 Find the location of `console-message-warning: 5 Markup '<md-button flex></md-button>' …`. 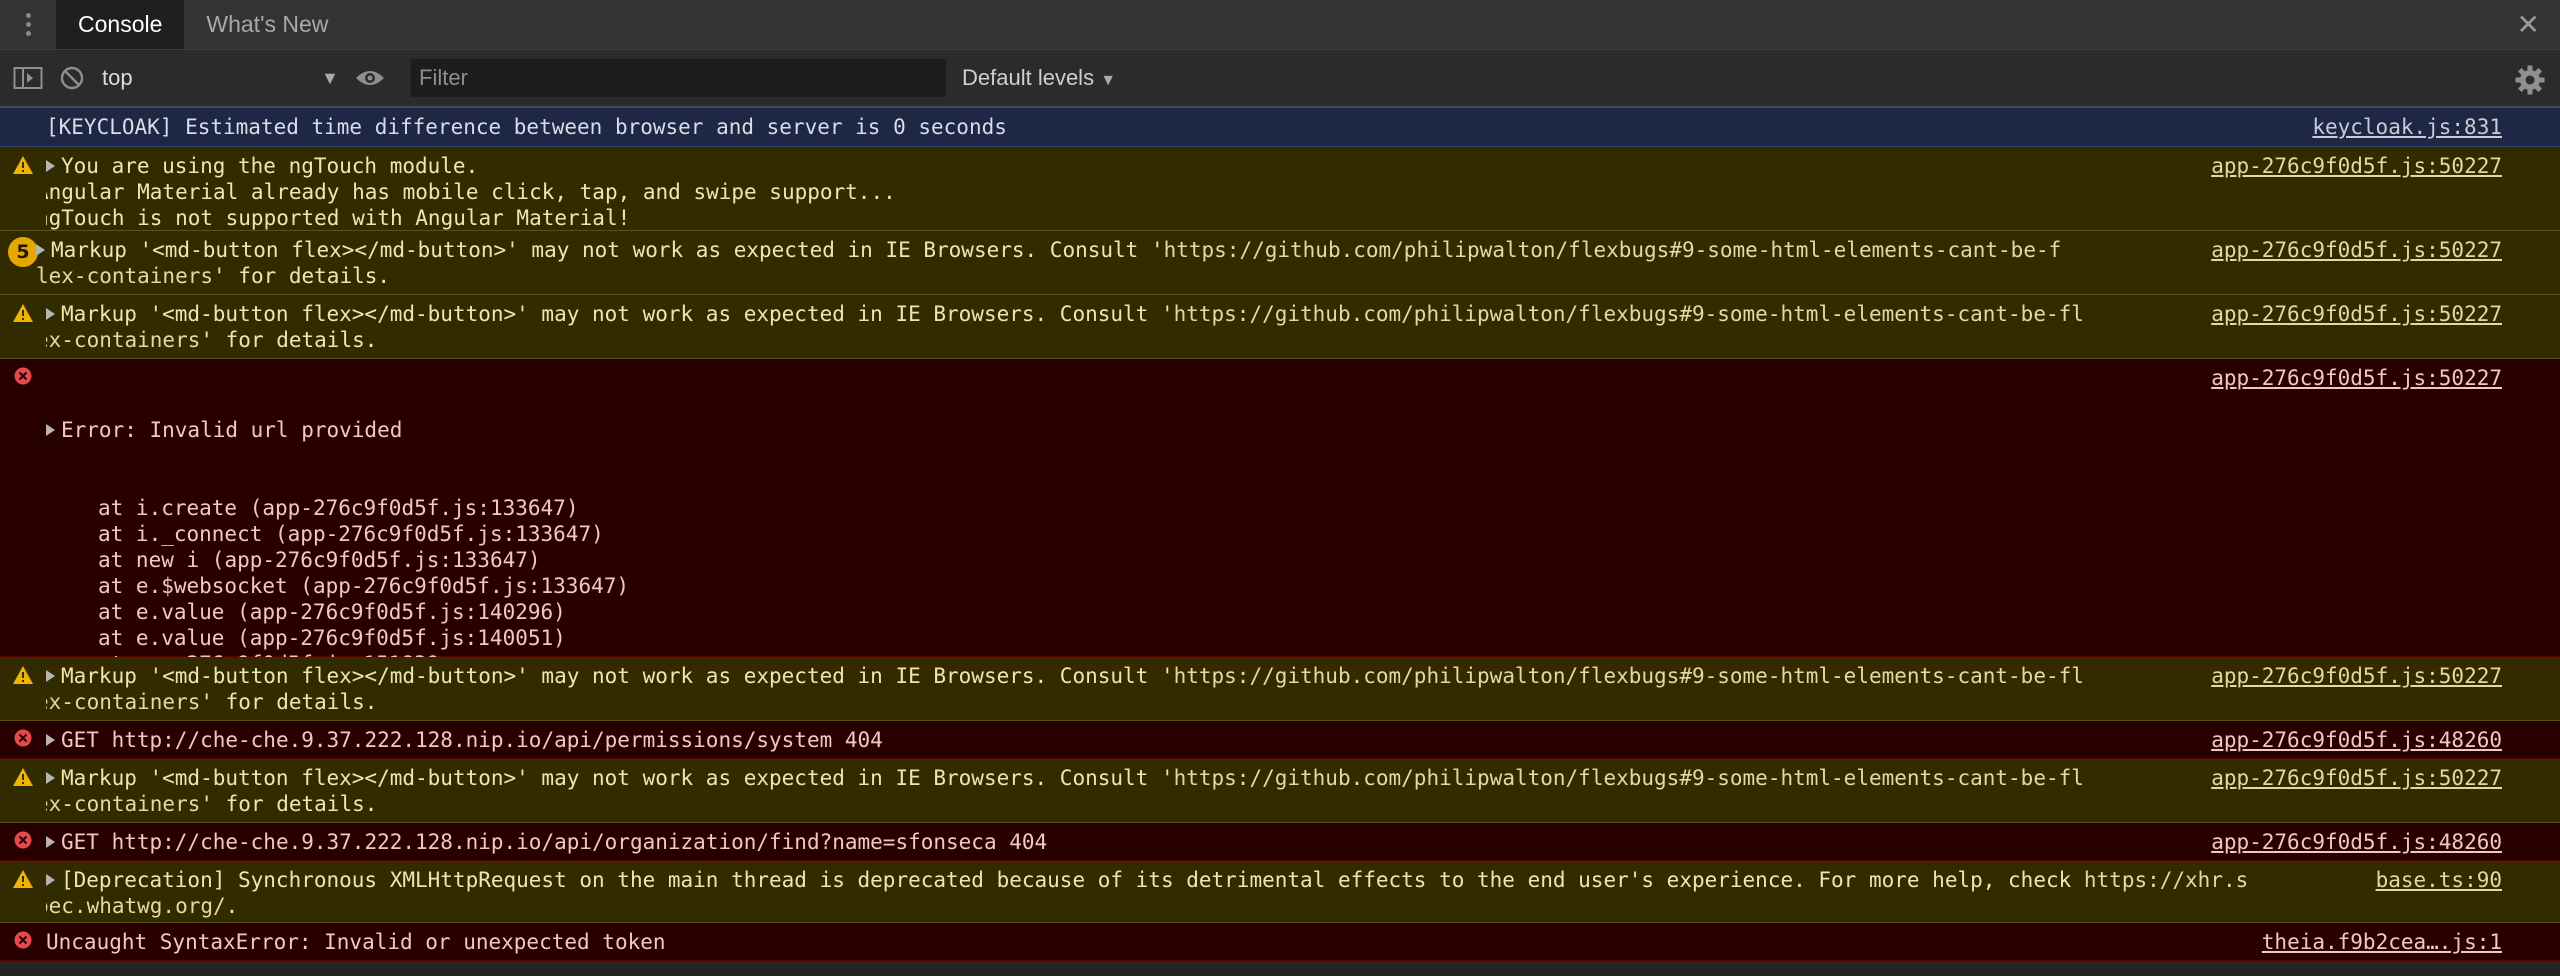

console-message-warning: 5 Markup '<md-button flex></md-button>' … is located at coordinates (1280, 263).